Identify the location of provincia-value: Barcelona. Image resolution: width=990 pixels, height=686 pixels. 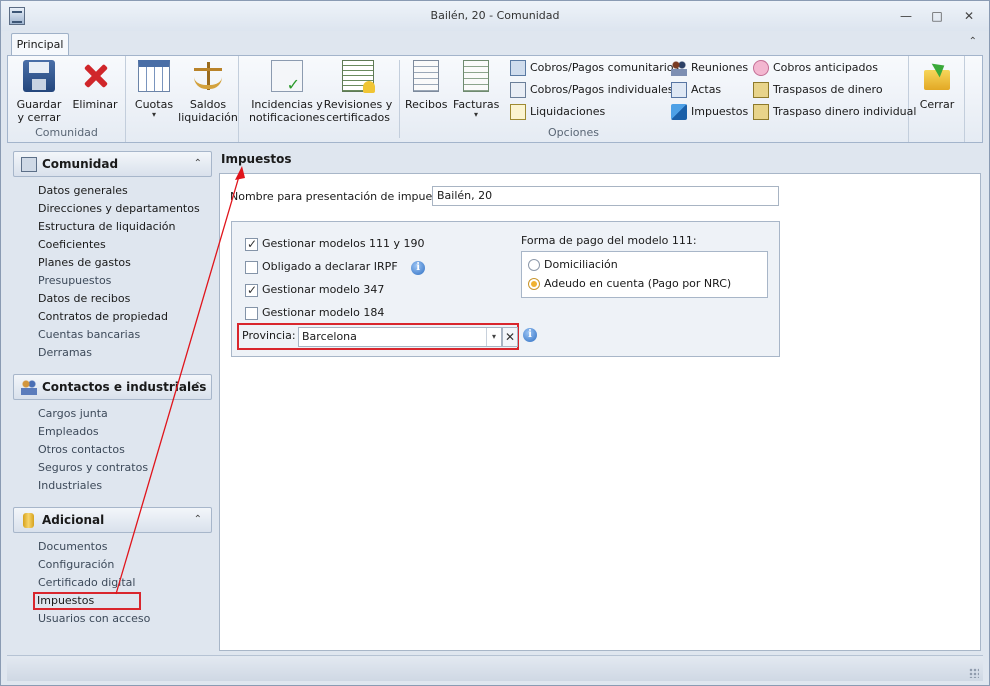
(329, 336).